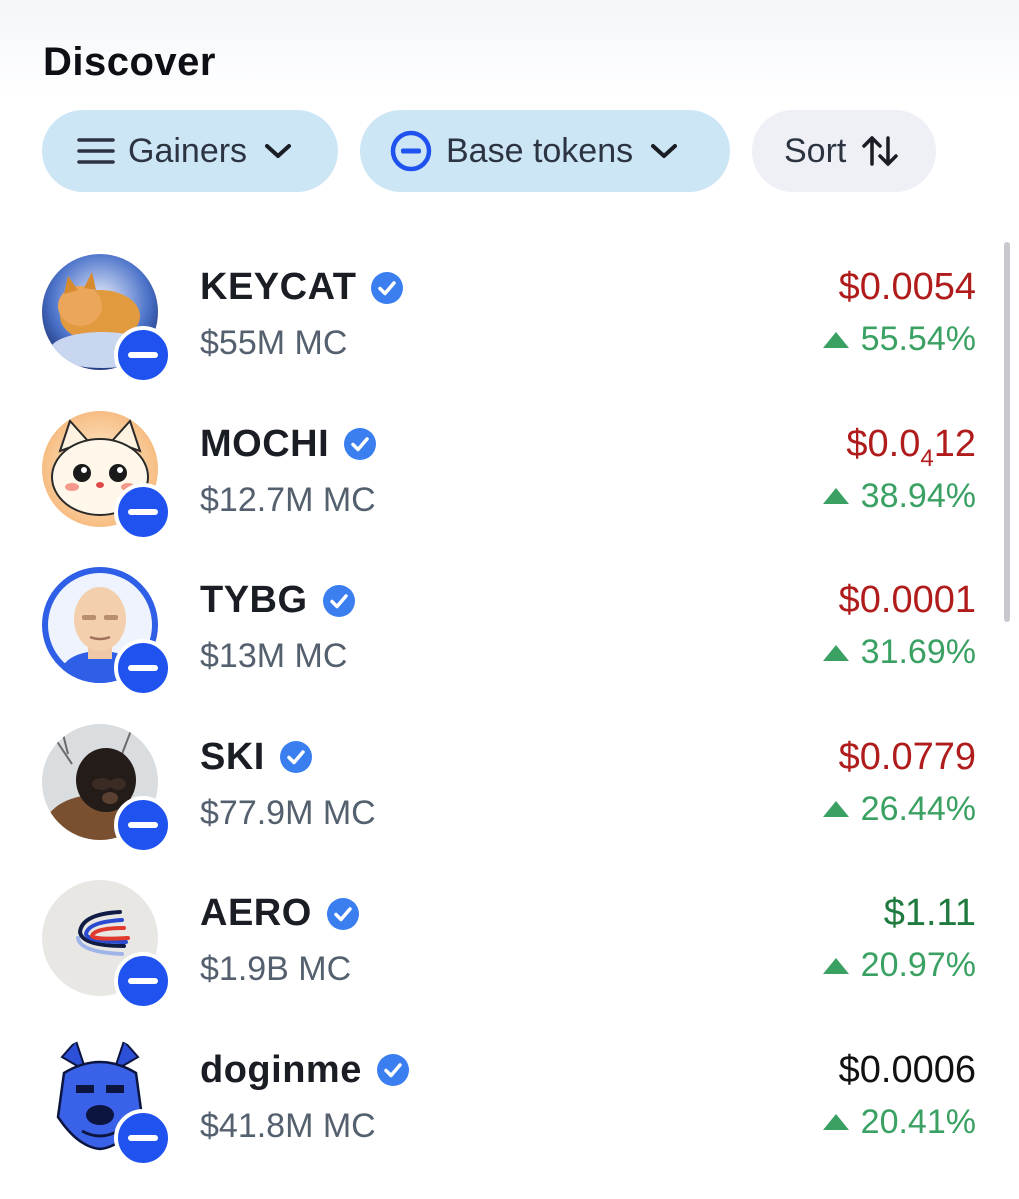  Describe the element at coordinates (540, 150) in the screenshot. I see `network-filter-label: Base tokens` at that location.